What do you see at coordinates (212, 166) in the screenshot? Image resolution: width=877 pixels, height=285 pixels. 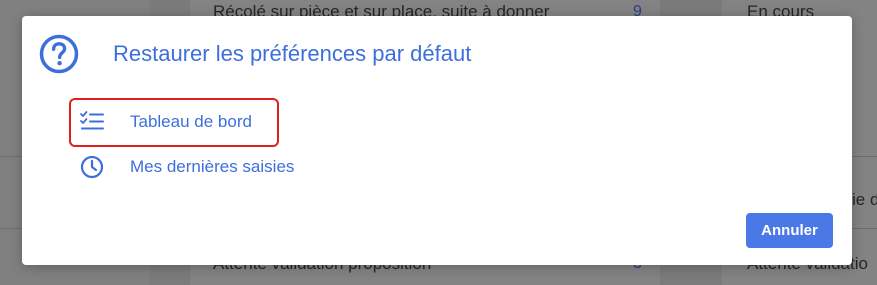 I see `option-recent-entries-label: Mes dernières saisies` at bounding box center [212, 166].